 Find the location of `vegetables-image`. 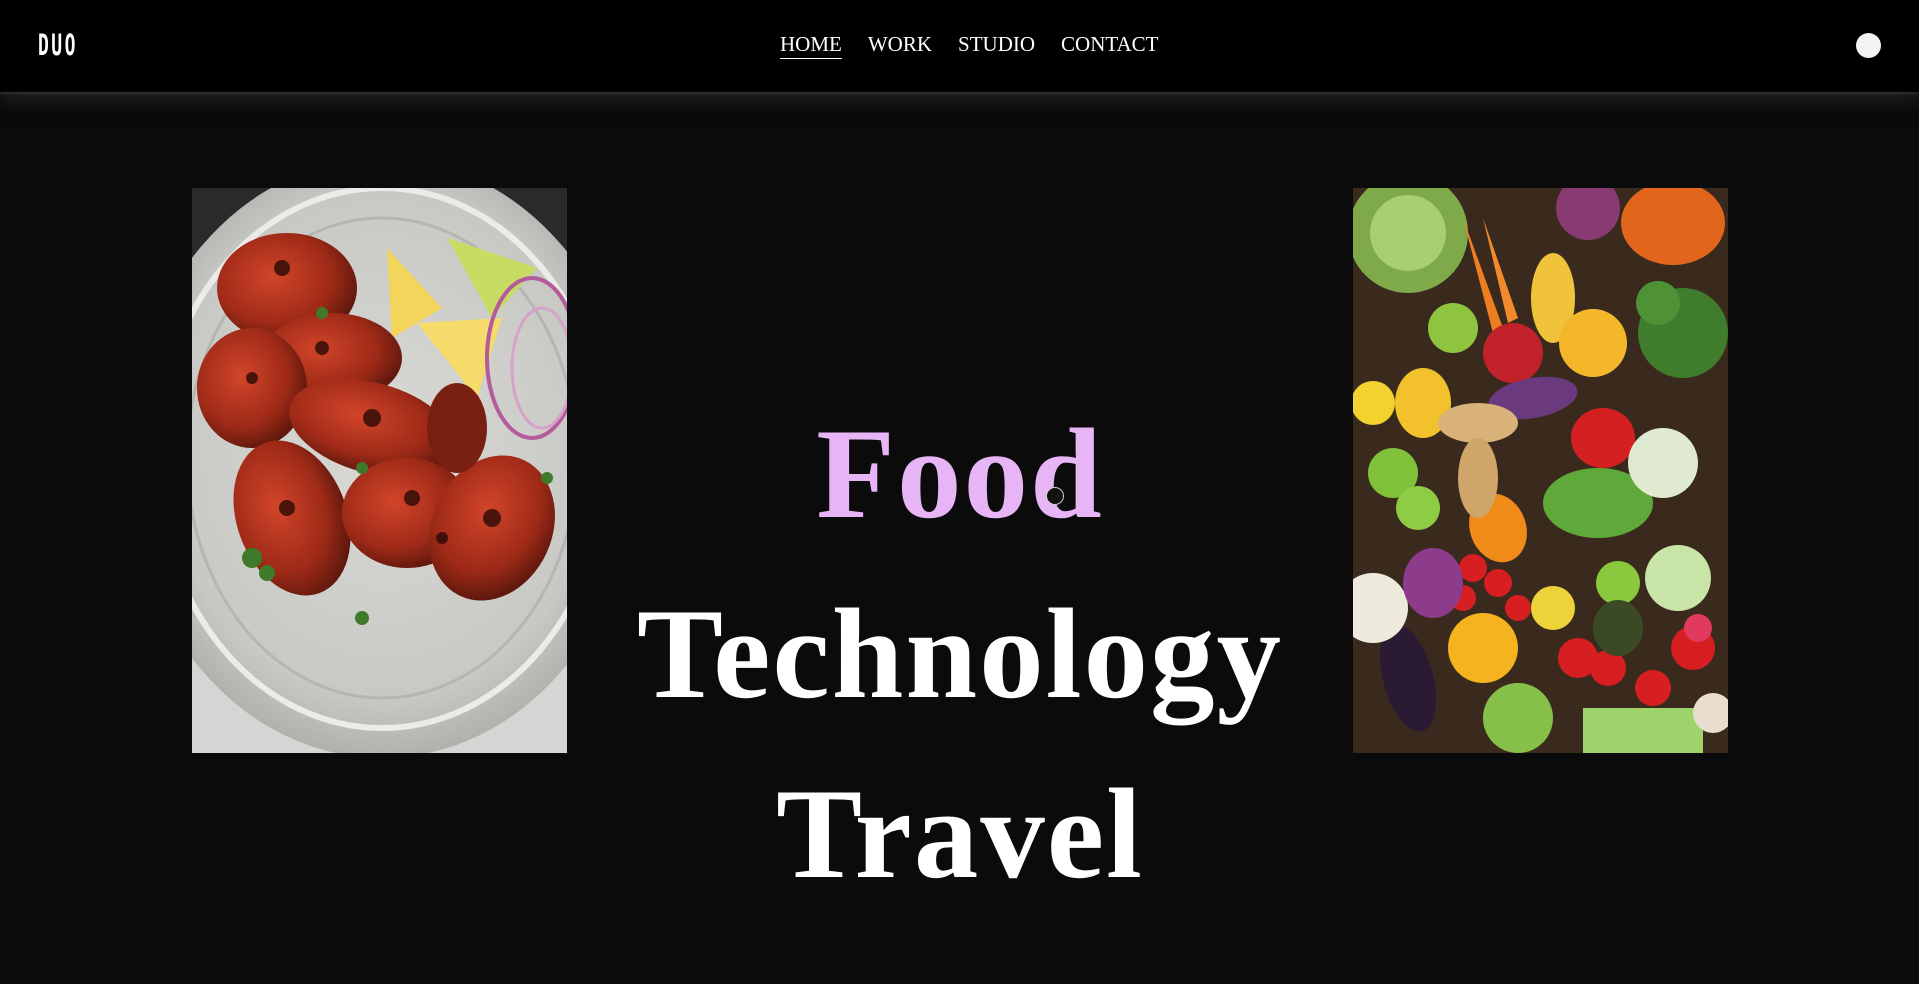

vegetables-image is located at coordinates (1540, 470).